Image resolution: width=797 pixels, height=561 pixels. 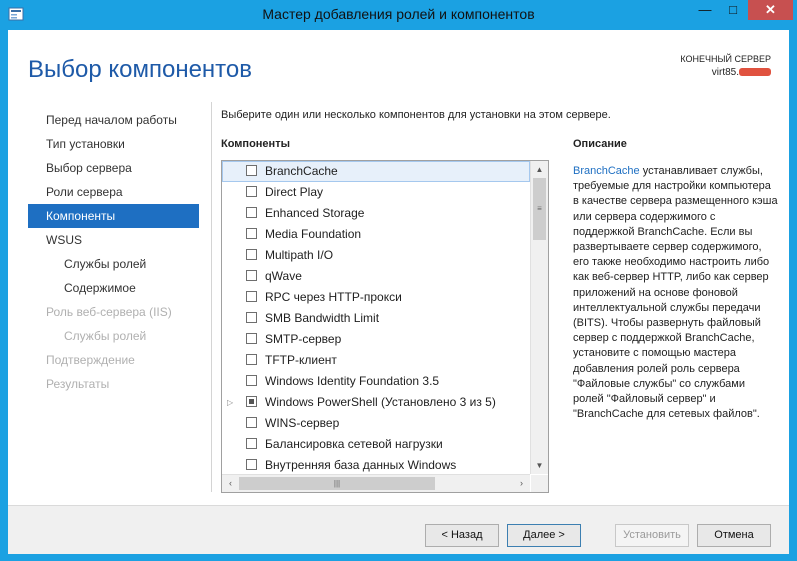 What do you see at coordinates (113, 264) in the screenshot?
I see `nav-step-6: Службы ролей` at bounding box center [113, 264].